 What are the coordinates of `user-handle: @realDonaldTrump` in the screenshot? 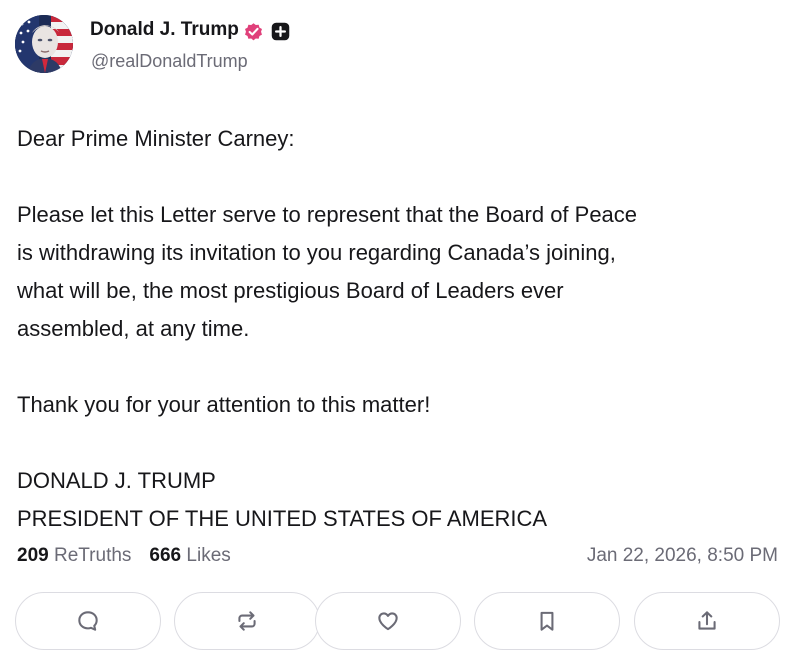 It's located at (169, 61).